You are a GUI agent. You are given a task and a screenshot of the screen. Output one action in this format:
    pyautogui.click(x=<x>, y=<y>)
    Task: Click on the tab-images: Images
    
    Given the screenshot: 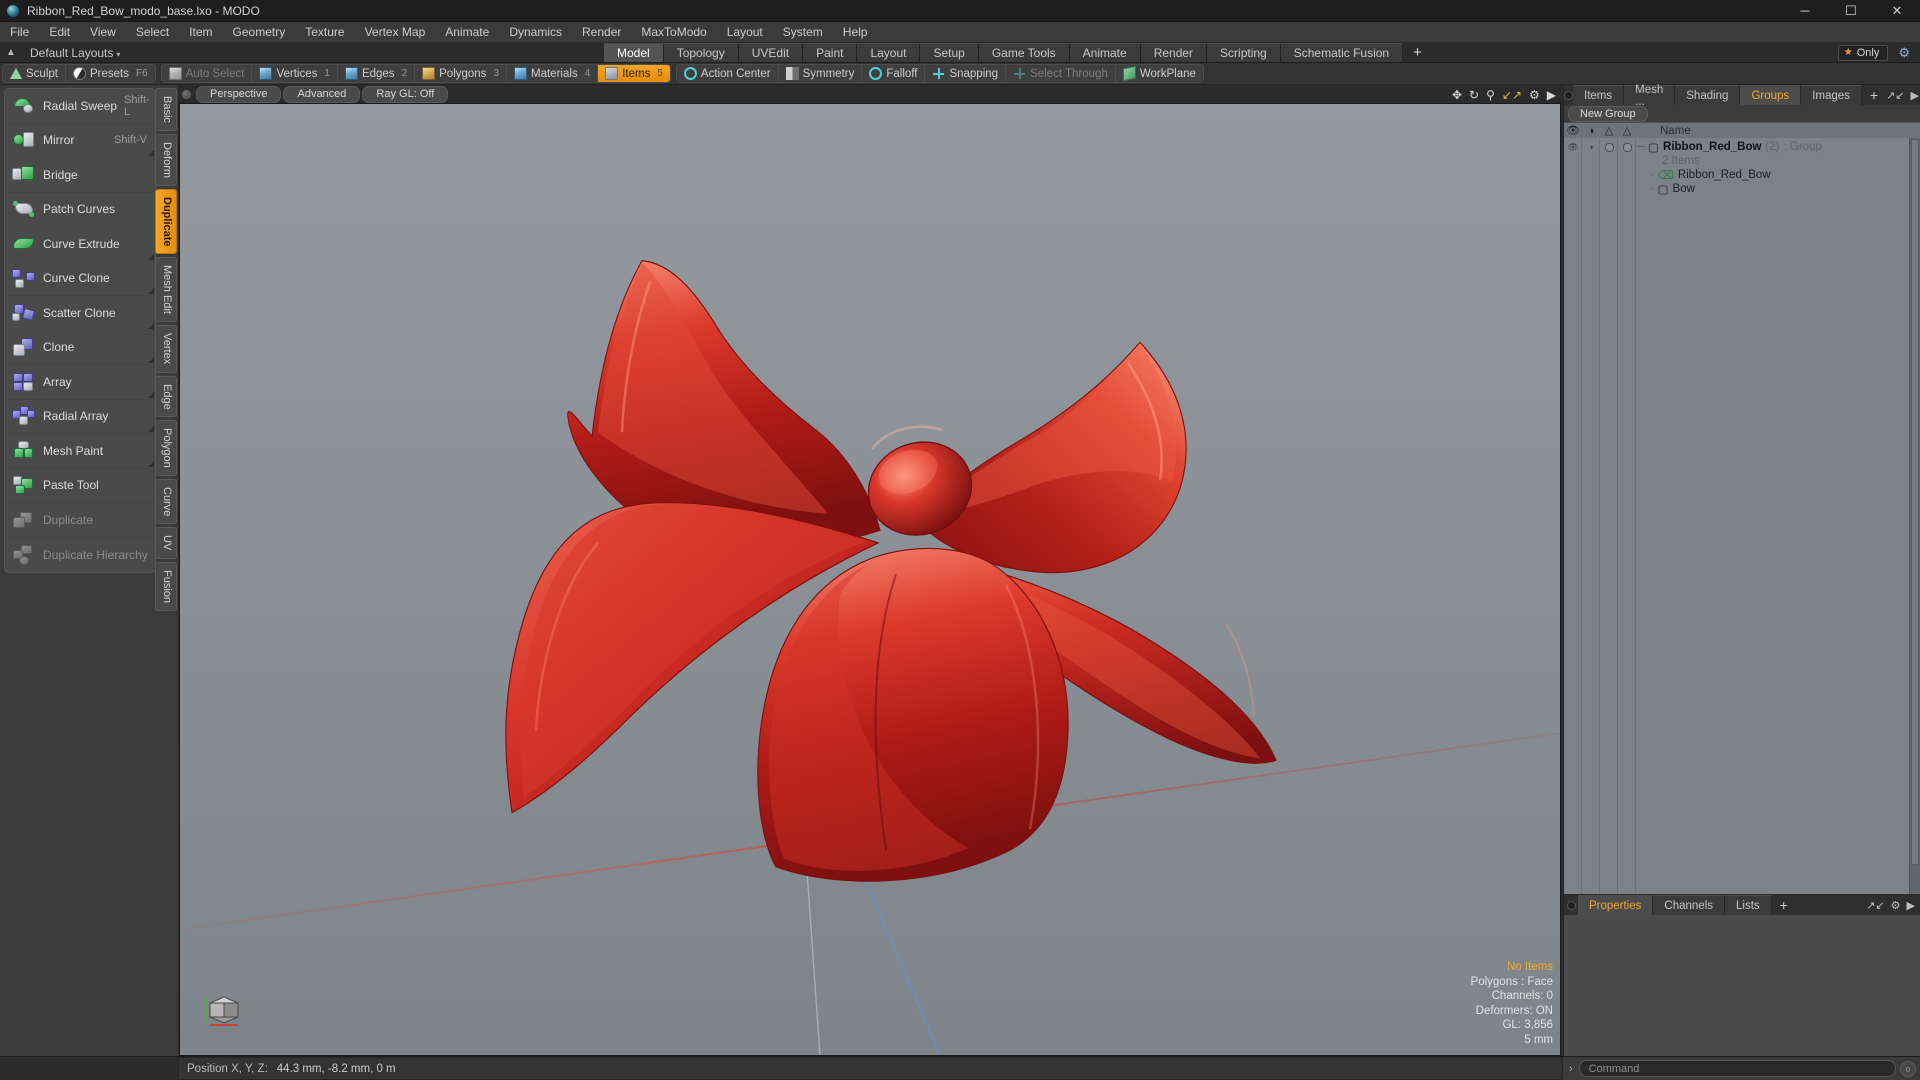 What is the action you would take?
    pyautogui.click(x=1831, y=95)
    